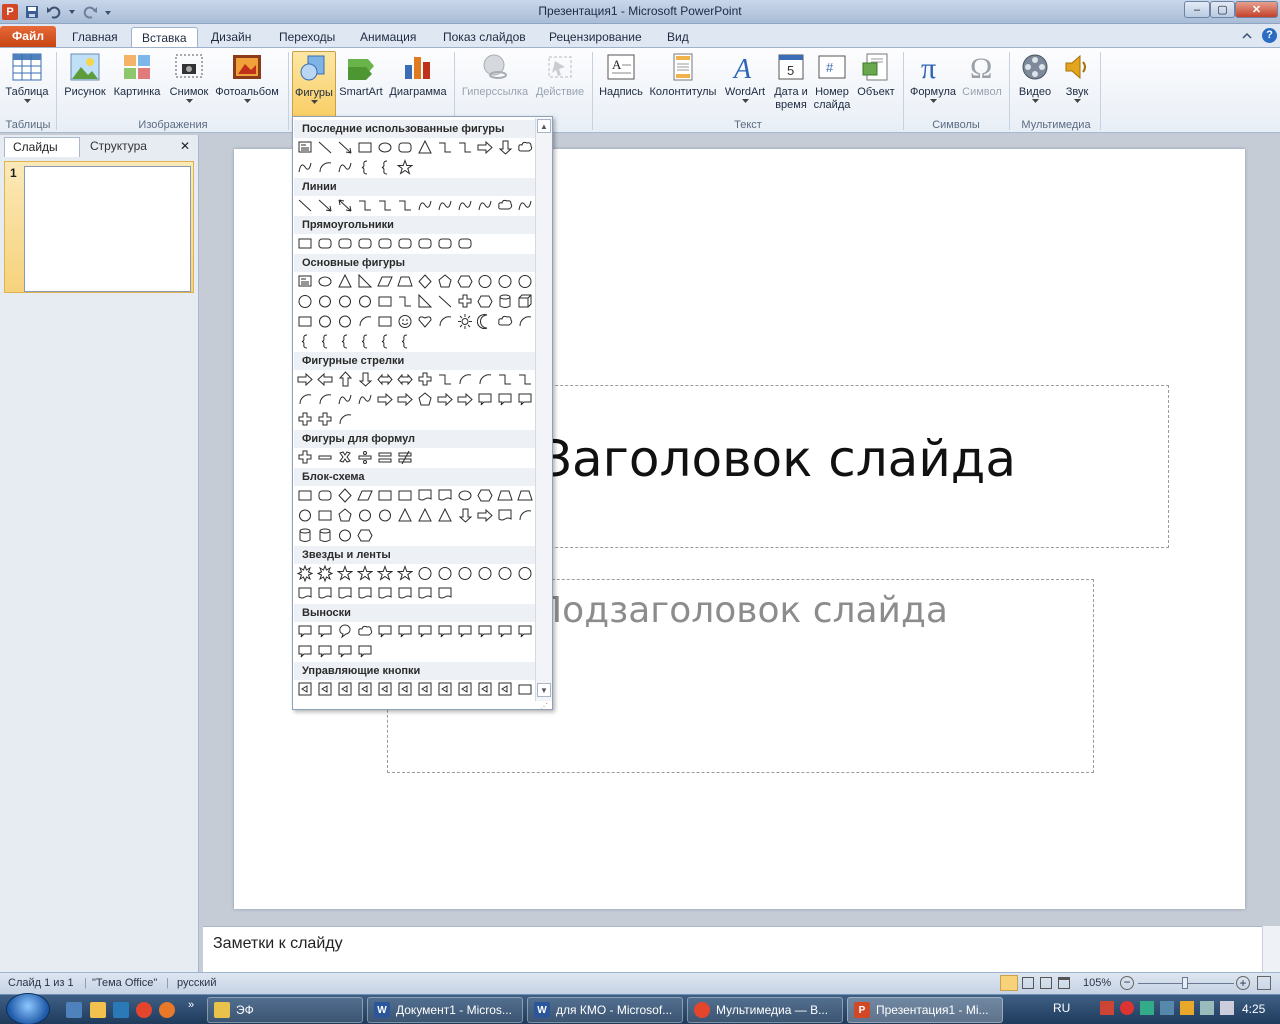  Describe the element at coordinates (1064, 983) in the screenshot. I see `slideshow-icon` at that location.